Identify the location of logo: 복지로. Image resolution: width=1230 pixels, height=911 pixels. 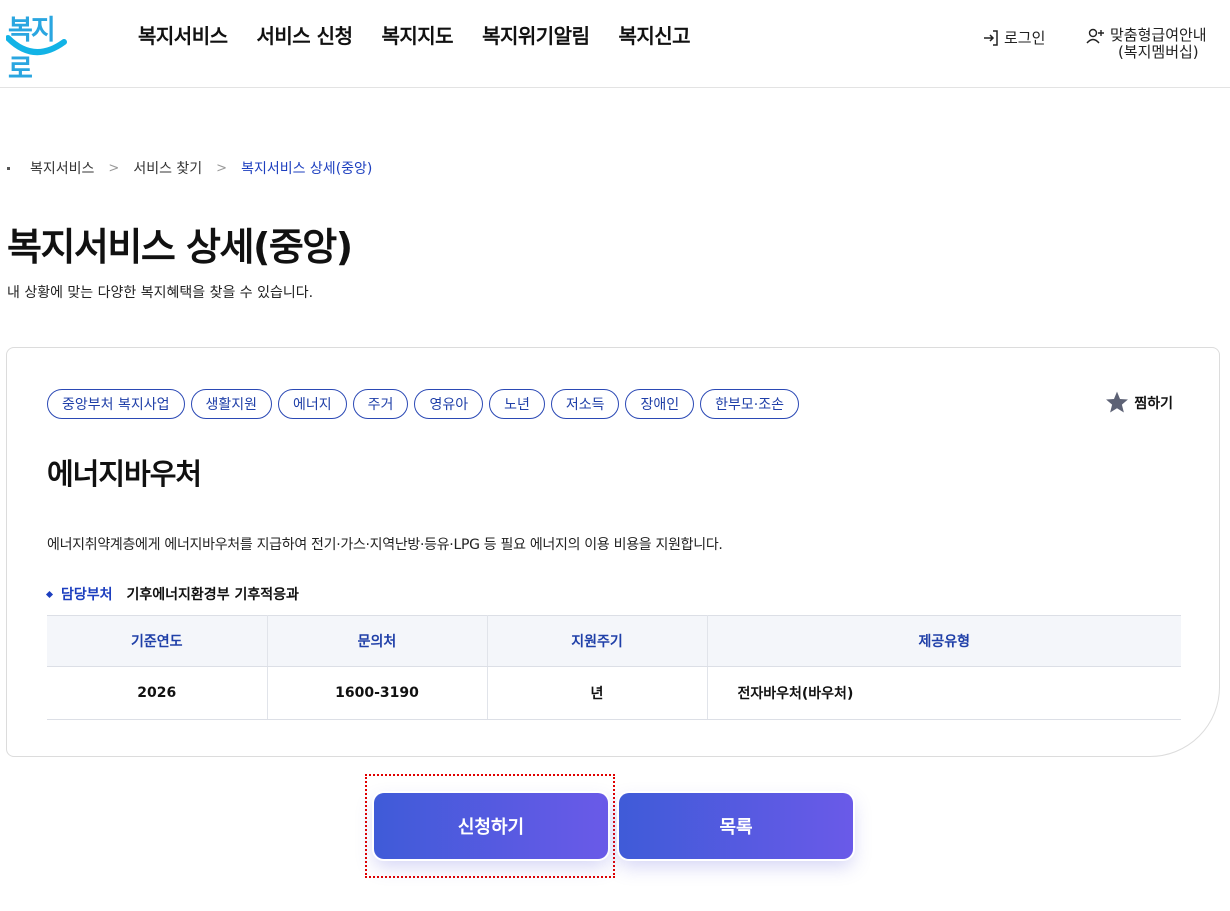
(36, 45).